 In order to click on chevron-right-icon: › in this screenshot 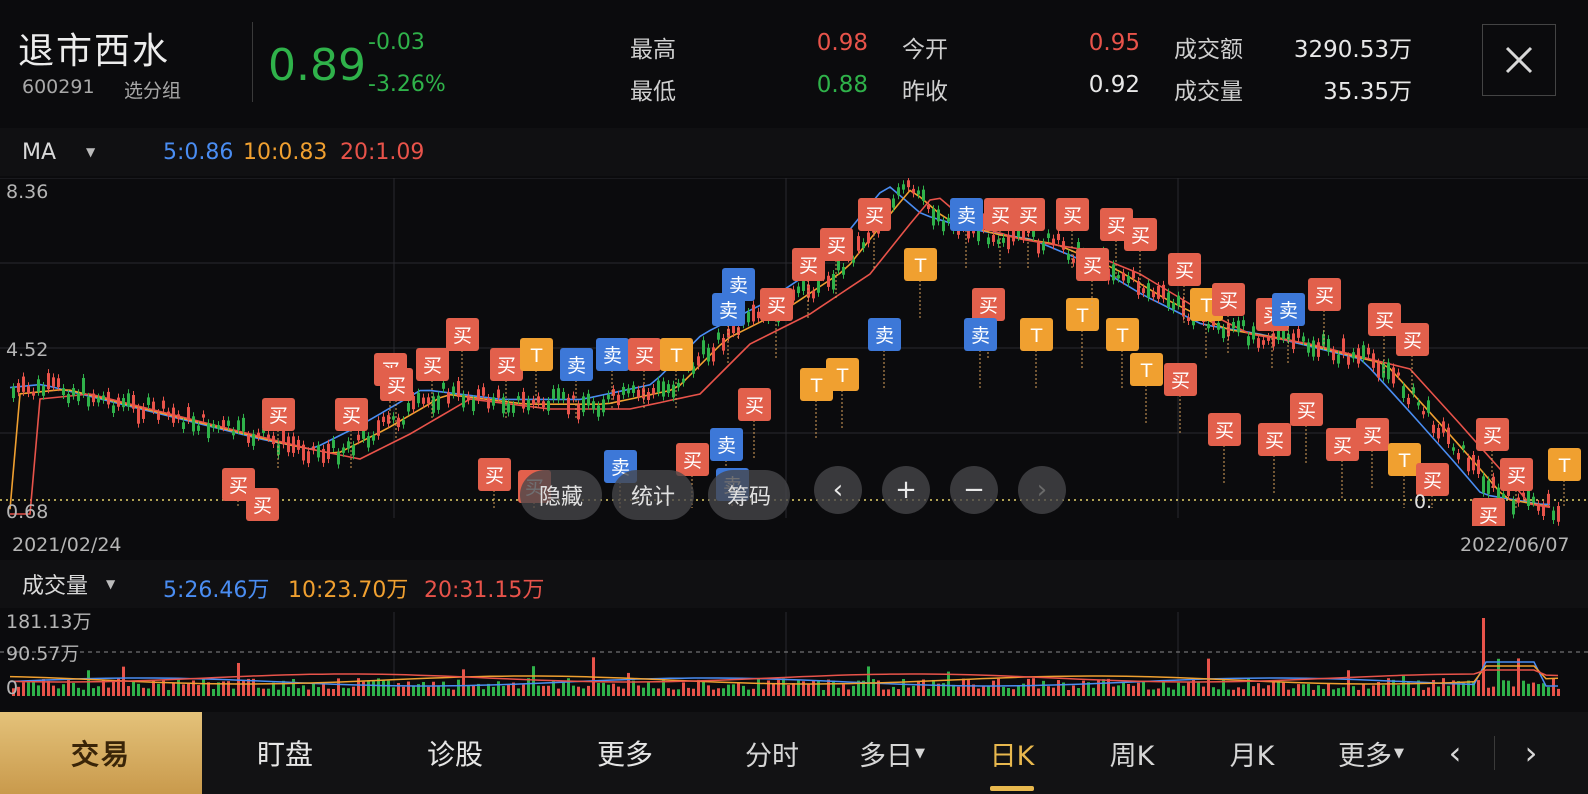, I will do `click(1531, 753)`.